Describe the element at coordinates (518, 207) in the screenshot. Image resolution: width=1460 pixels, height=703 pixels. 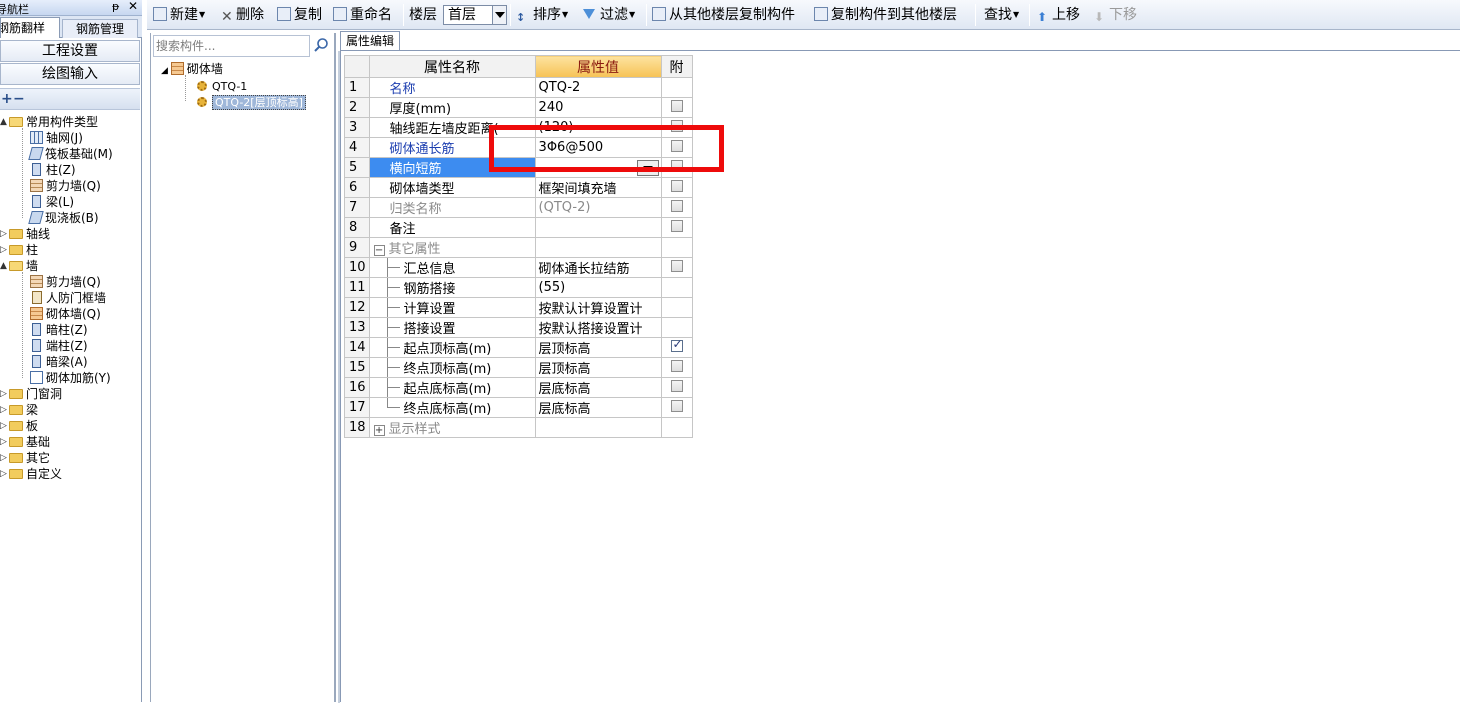
I see `property-row: 7 归类名称 (QTQ-2)` at that location.